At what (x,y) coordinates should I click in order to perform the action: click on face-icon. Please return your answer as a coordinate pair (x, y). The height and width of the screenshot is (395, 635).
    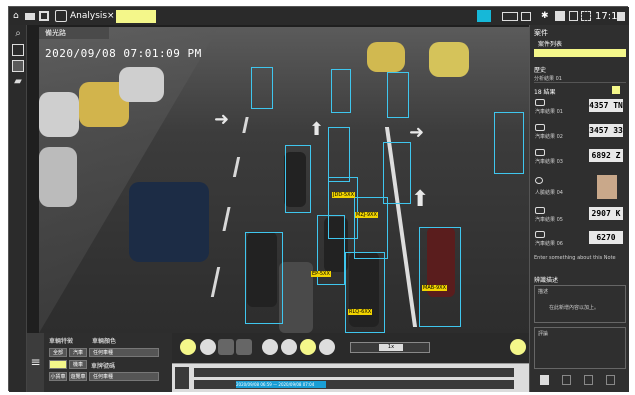
    Looking at the image, I should click on (18, 50).